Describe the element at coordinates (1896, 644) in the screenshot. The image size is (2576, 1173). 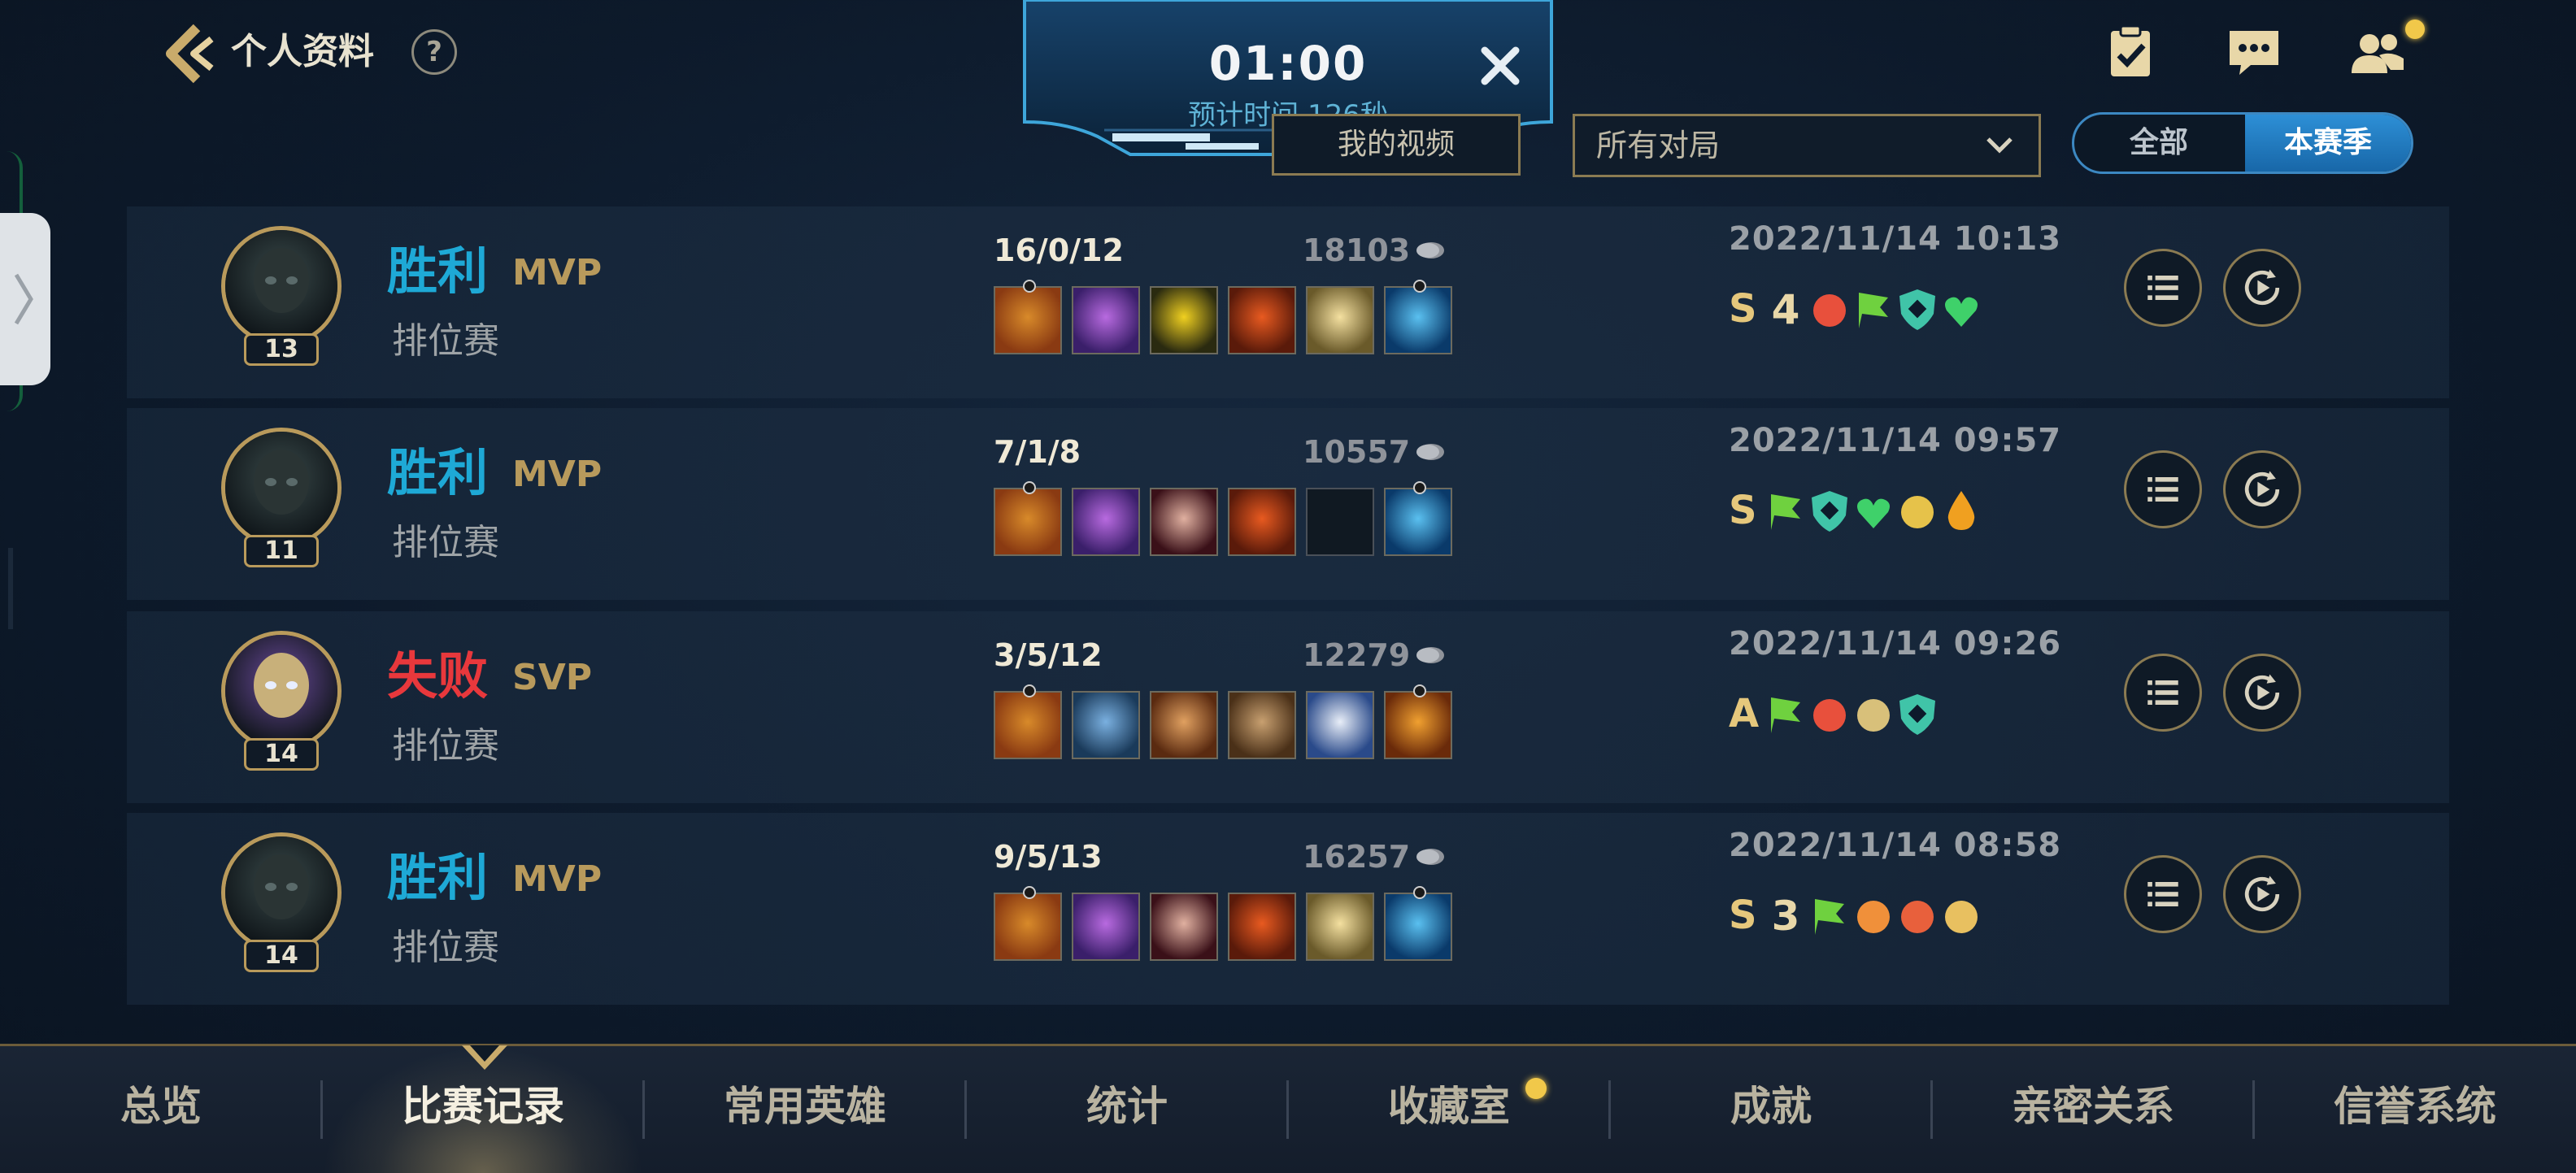
I see `match-date: 2022/11/14 09:26` at that location.